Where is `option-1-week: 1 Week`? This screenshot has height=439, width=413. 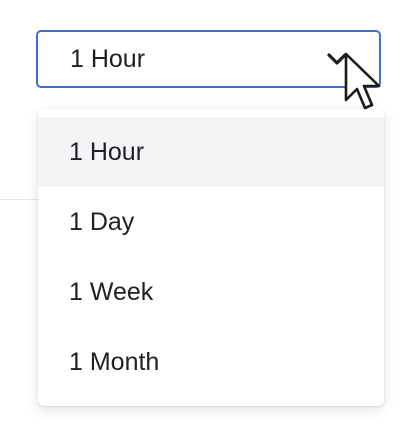 option-1-week: 1 Week is located at coordinates (211, 292).